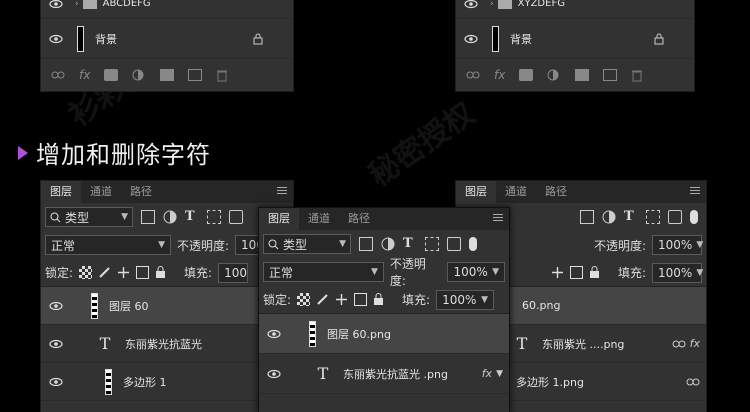  What do you see at coordinates (693, 382) in the screenshot?
I see `link-icon` at bounding box center [693, 382].